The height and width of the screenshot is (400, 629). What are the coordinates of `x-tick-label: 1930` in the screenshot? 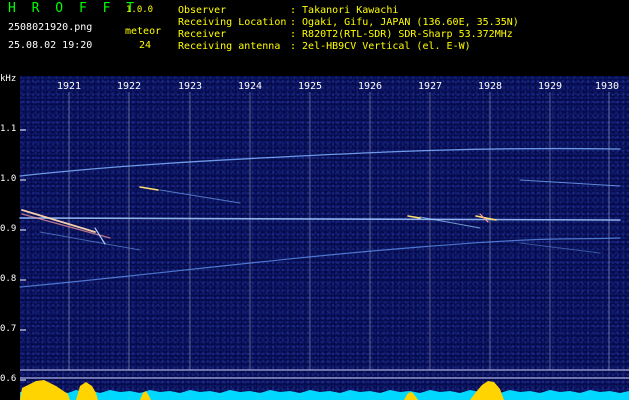 It's located at (607, 86).